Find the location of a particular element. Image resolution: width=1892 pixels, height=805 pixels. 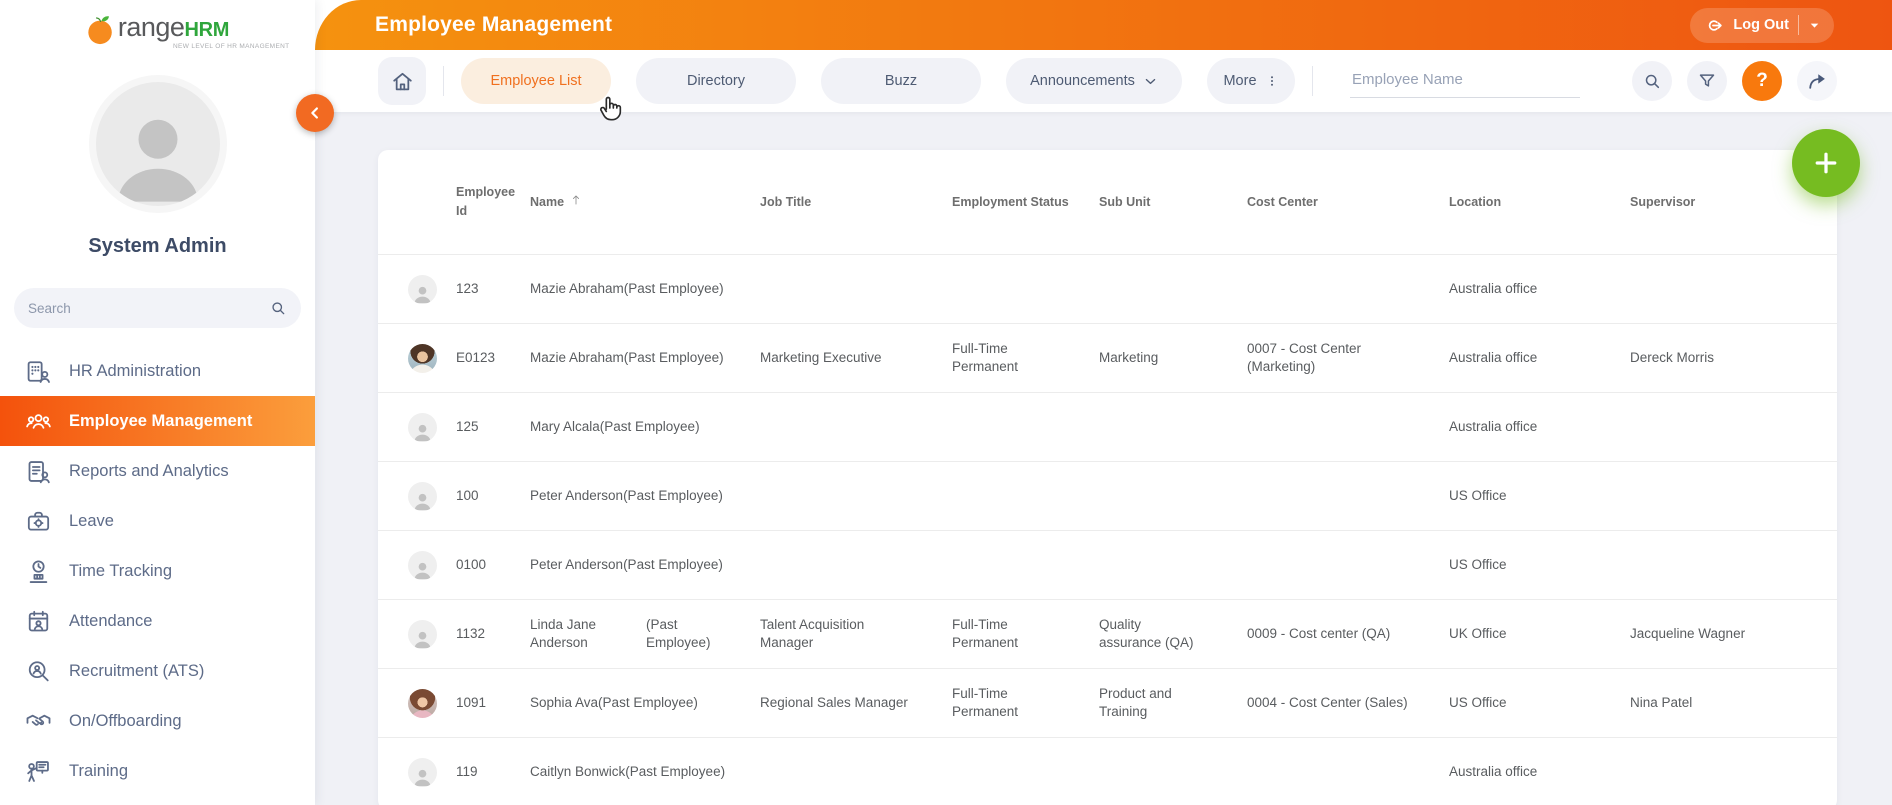

sidebar-item-label: Employee Management is located at coordinates (161, 420).